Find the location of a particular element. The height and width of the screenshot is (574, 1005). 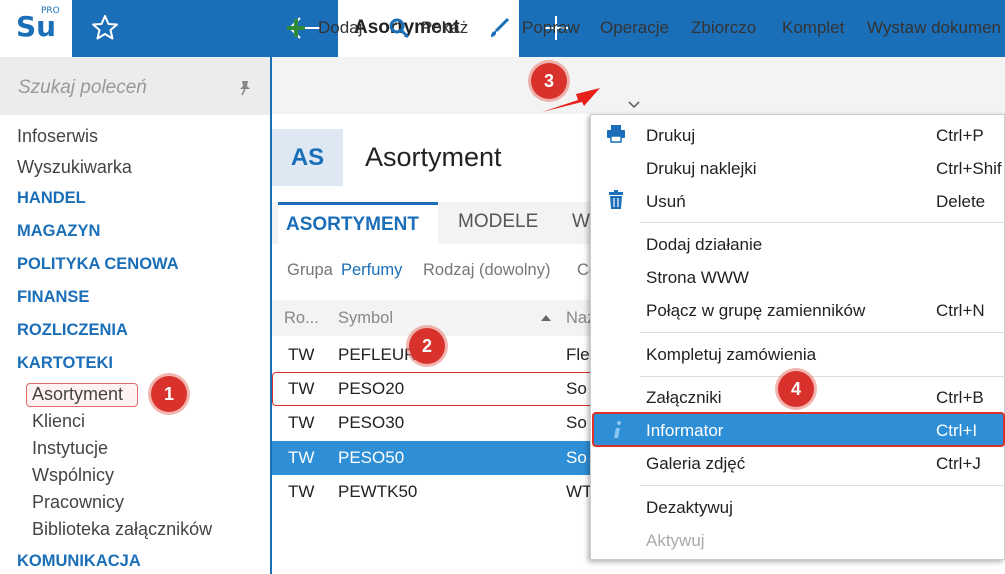

chevron-down-icon is located at coordinates (634, 105).